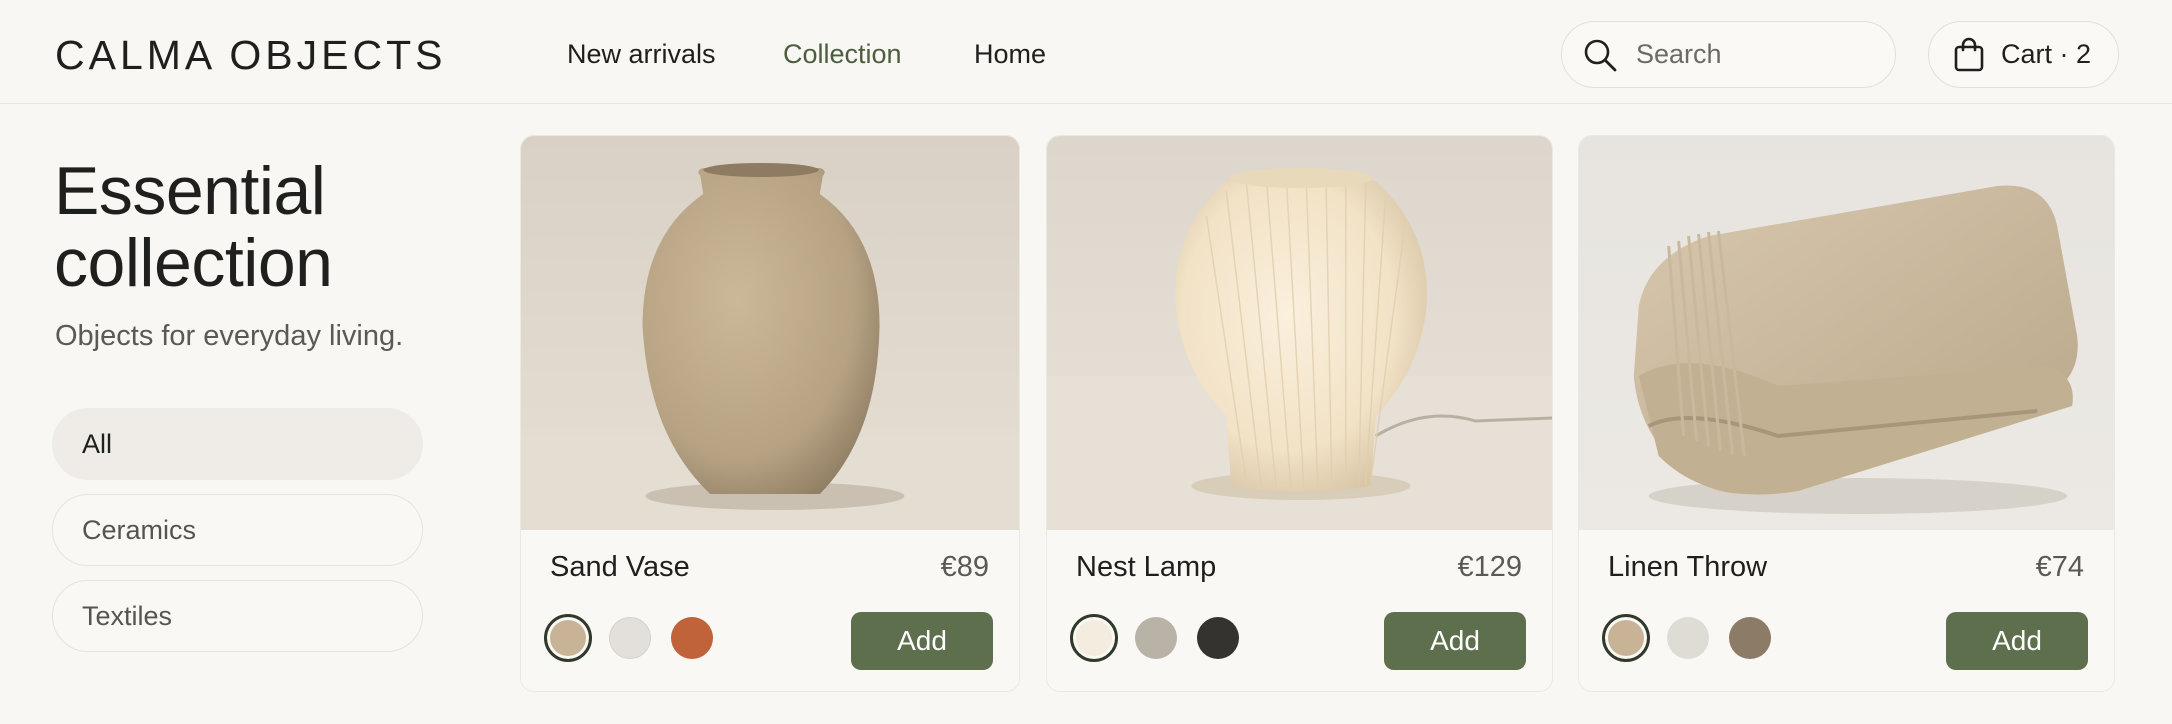  What do you see at coordinates (190, 191) in the screenshot?
I see `page-title-line-1: Essential` at bounding box center [190, 191].